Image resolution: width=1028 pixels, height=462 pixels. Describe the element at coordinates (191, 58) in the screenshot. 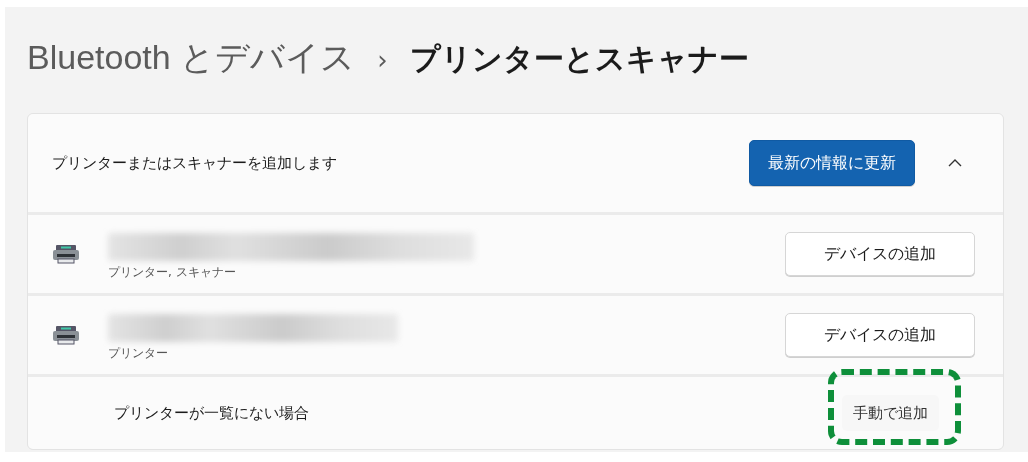

I see `breadcrumb-link: Bluetooth とデバイス` at that location.